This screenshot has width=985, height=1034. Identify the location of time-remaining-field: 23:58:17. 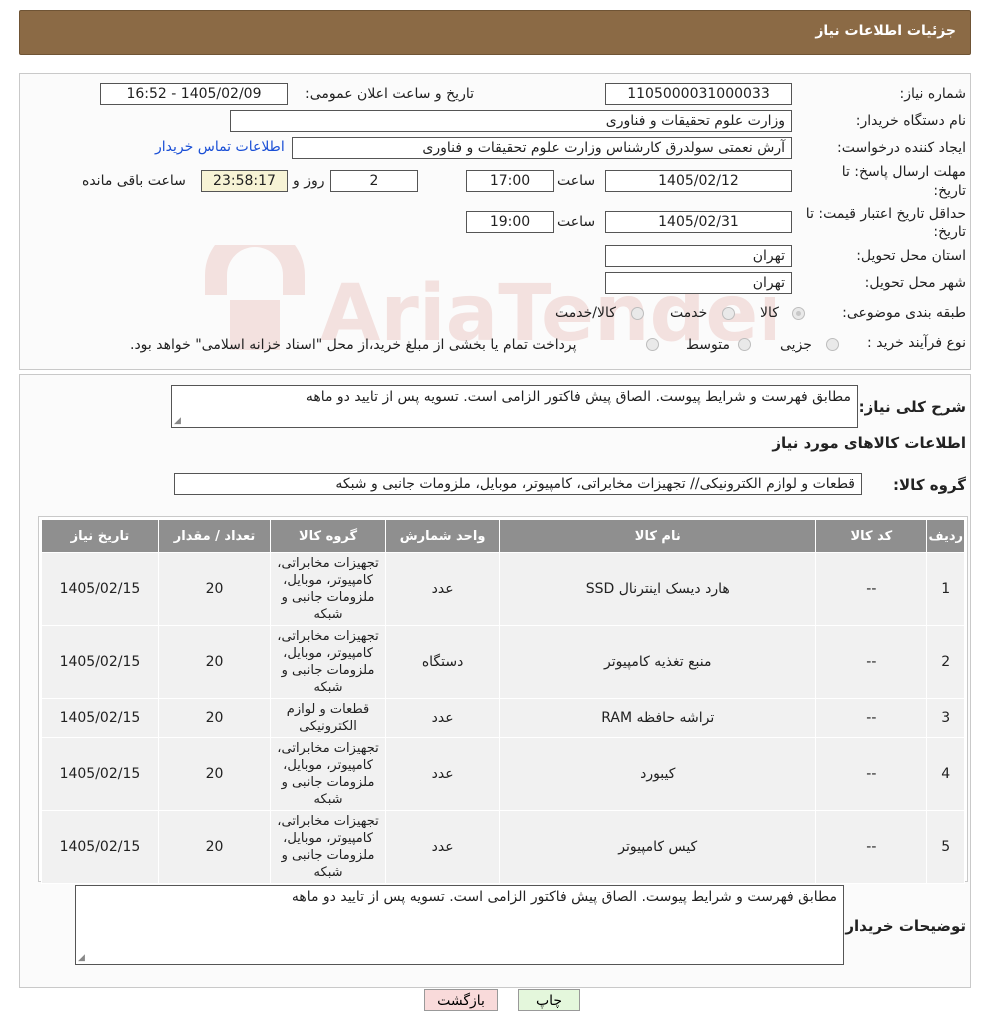
(244, 181).